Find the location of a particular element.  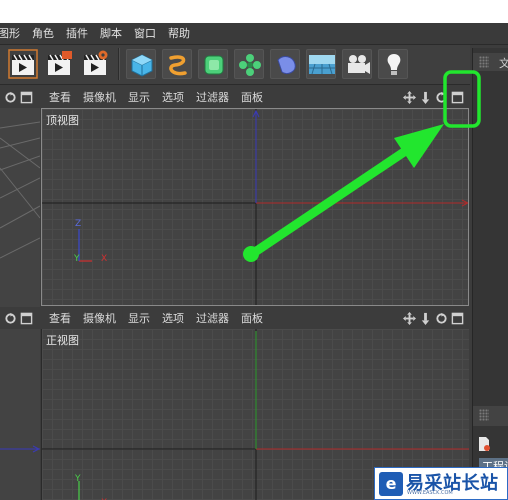

toolbar-separator is located at coordinates (119, 64).